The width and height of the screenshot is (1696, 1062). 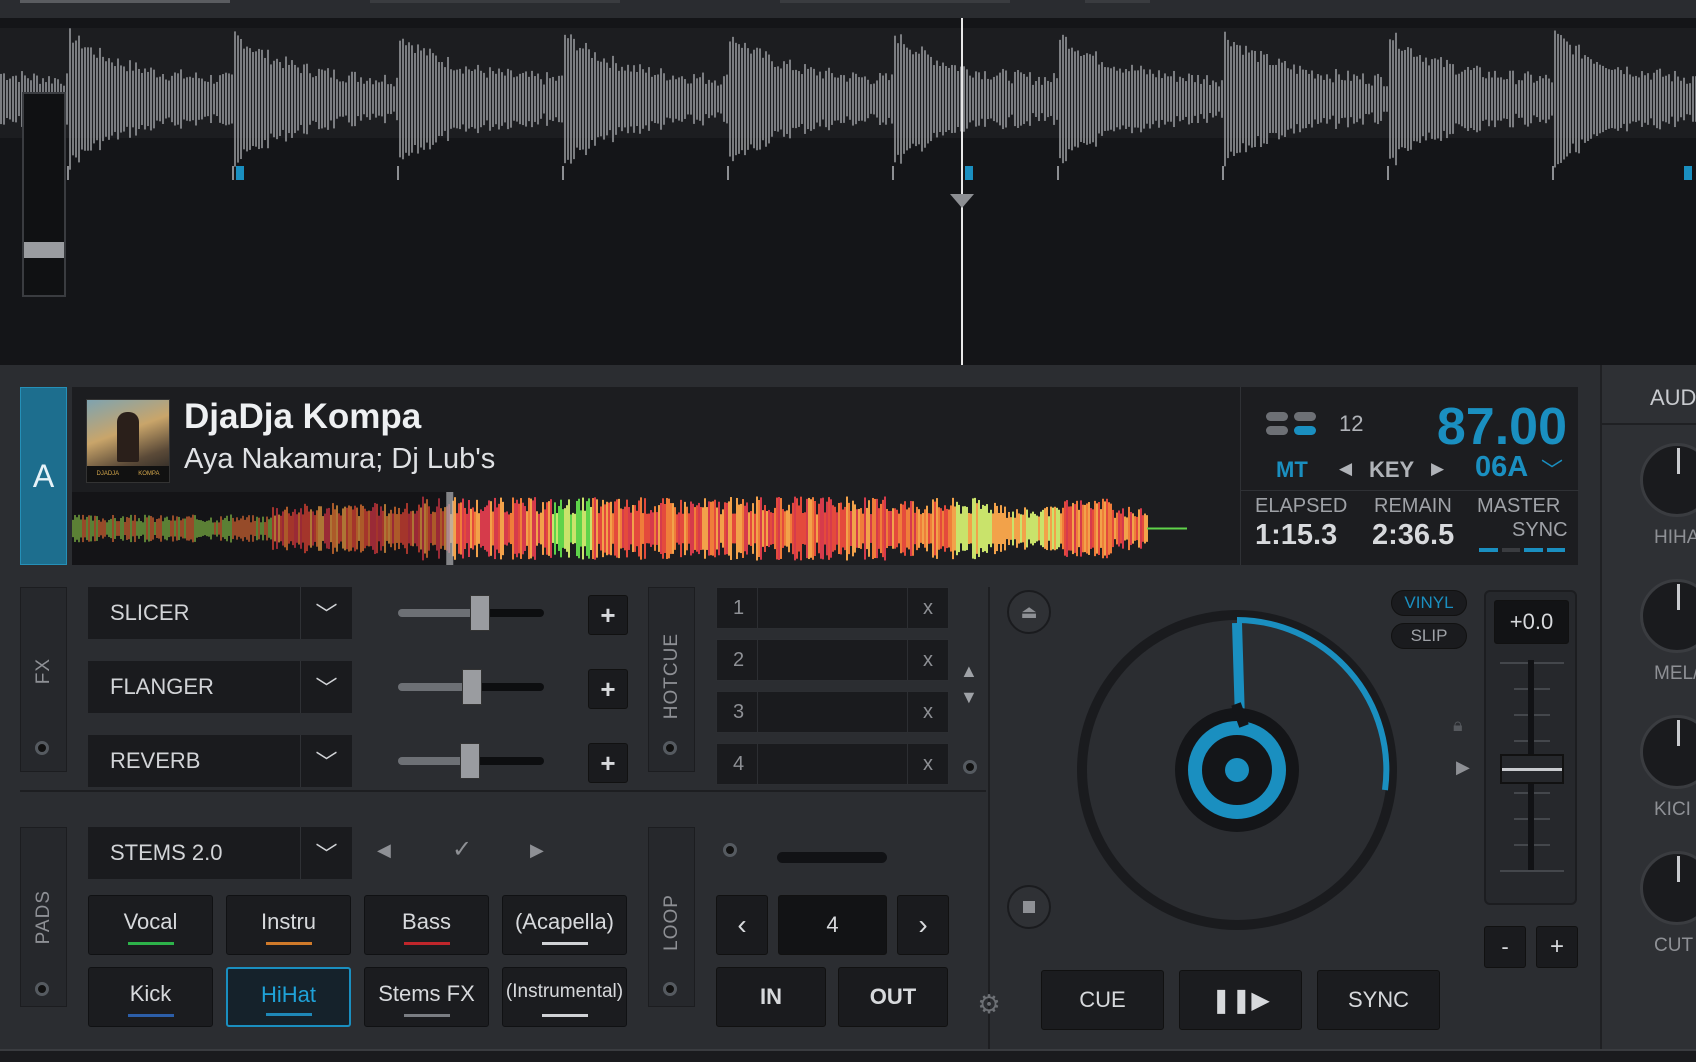 I want to click on fx-slot-dropdown: SLICER ﹀, so click(x=220, y=613).